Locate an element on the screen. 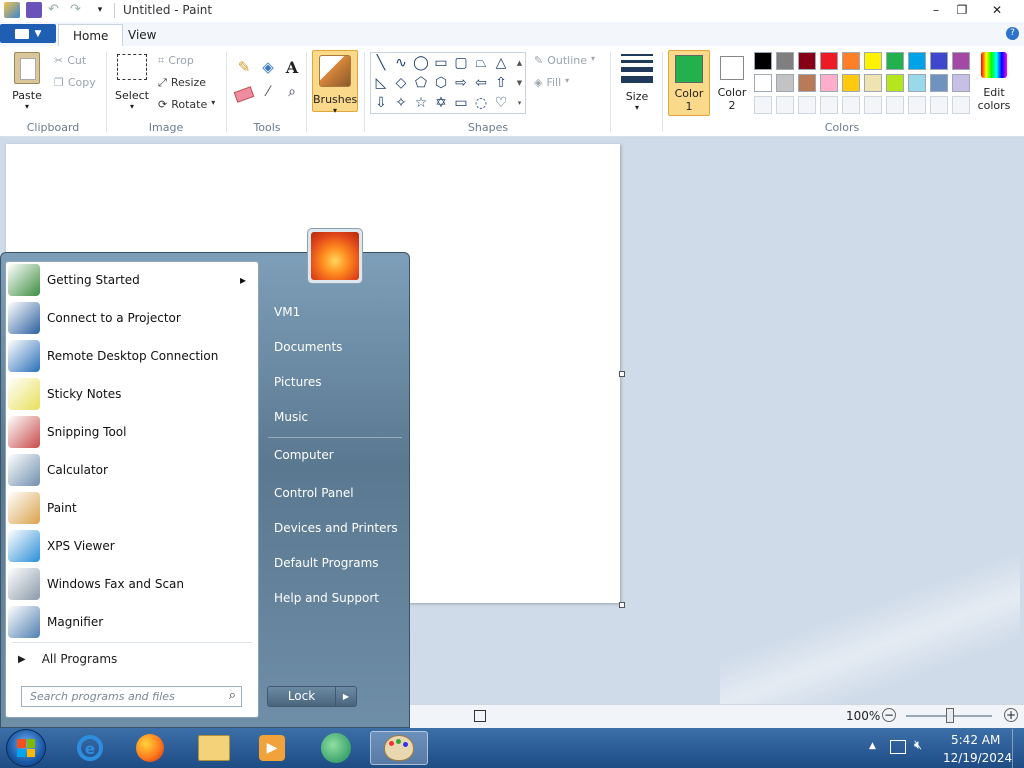 Image resolution: width=1024 pixels, height=768 pixels. start-button is located at coordinates (26, 748).